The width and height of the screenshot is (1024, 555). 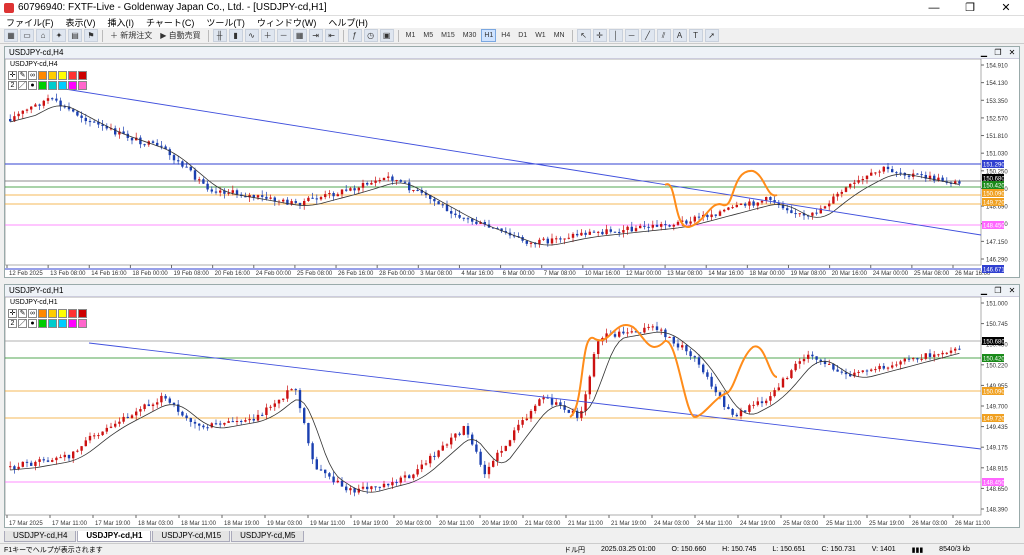 I want to click on tab-usdjpy-m15: USDJPY-cd,M15, so click(x=191, y=536).